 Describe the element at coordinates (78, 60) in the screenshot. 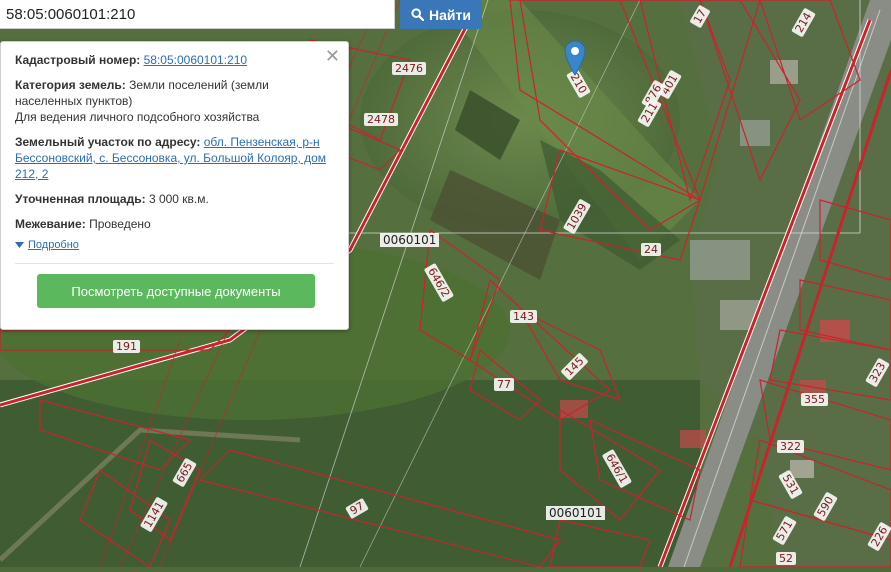

I see `cadastral-label: Кадастровый номер:` at that location.